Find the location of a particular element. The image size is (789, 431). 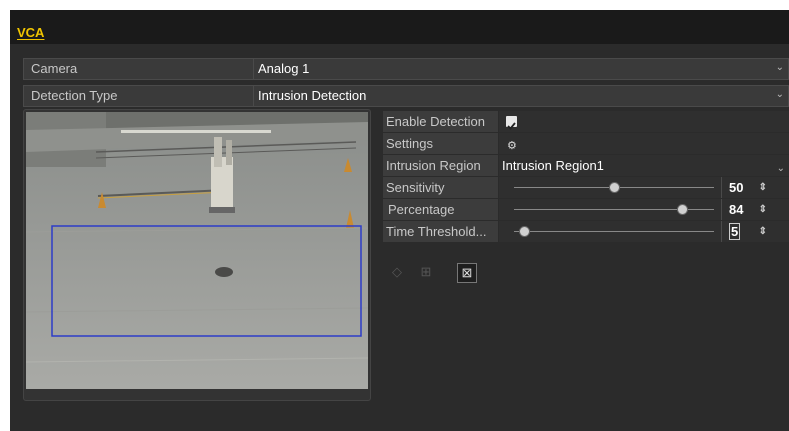

sensitivity-row: Sensitivity 50 ⇕ is located at coordinates (586, 187).